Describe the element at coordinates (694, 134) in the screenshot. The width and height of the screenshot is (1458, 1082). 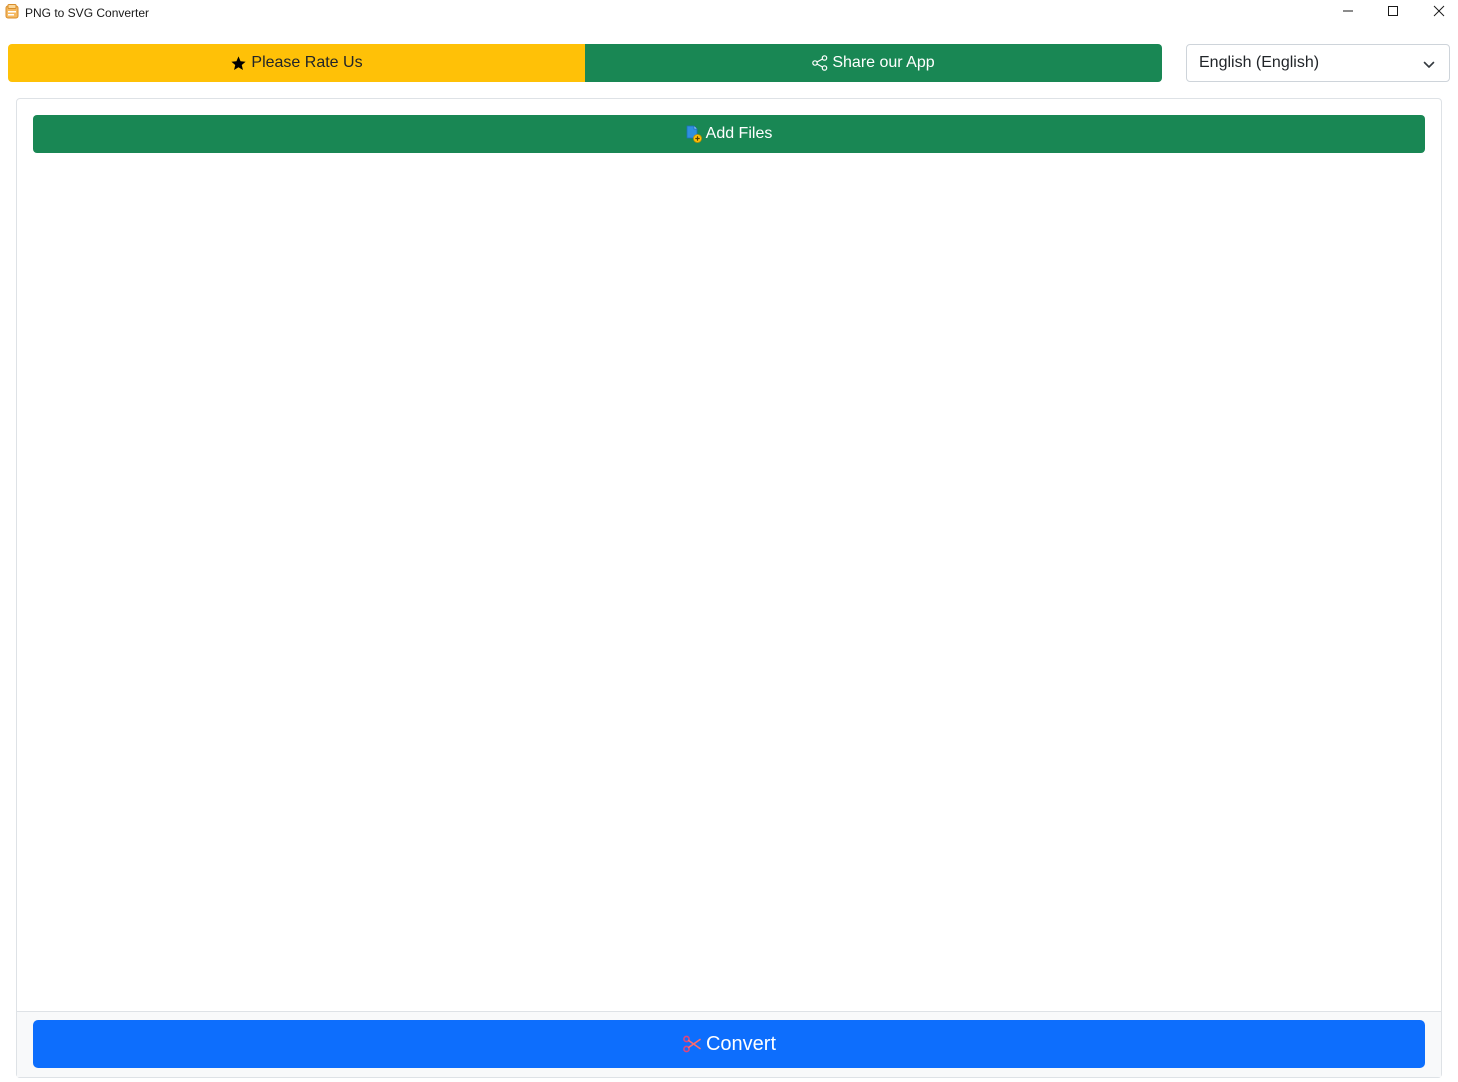
I see `add-file-icon` at that location.